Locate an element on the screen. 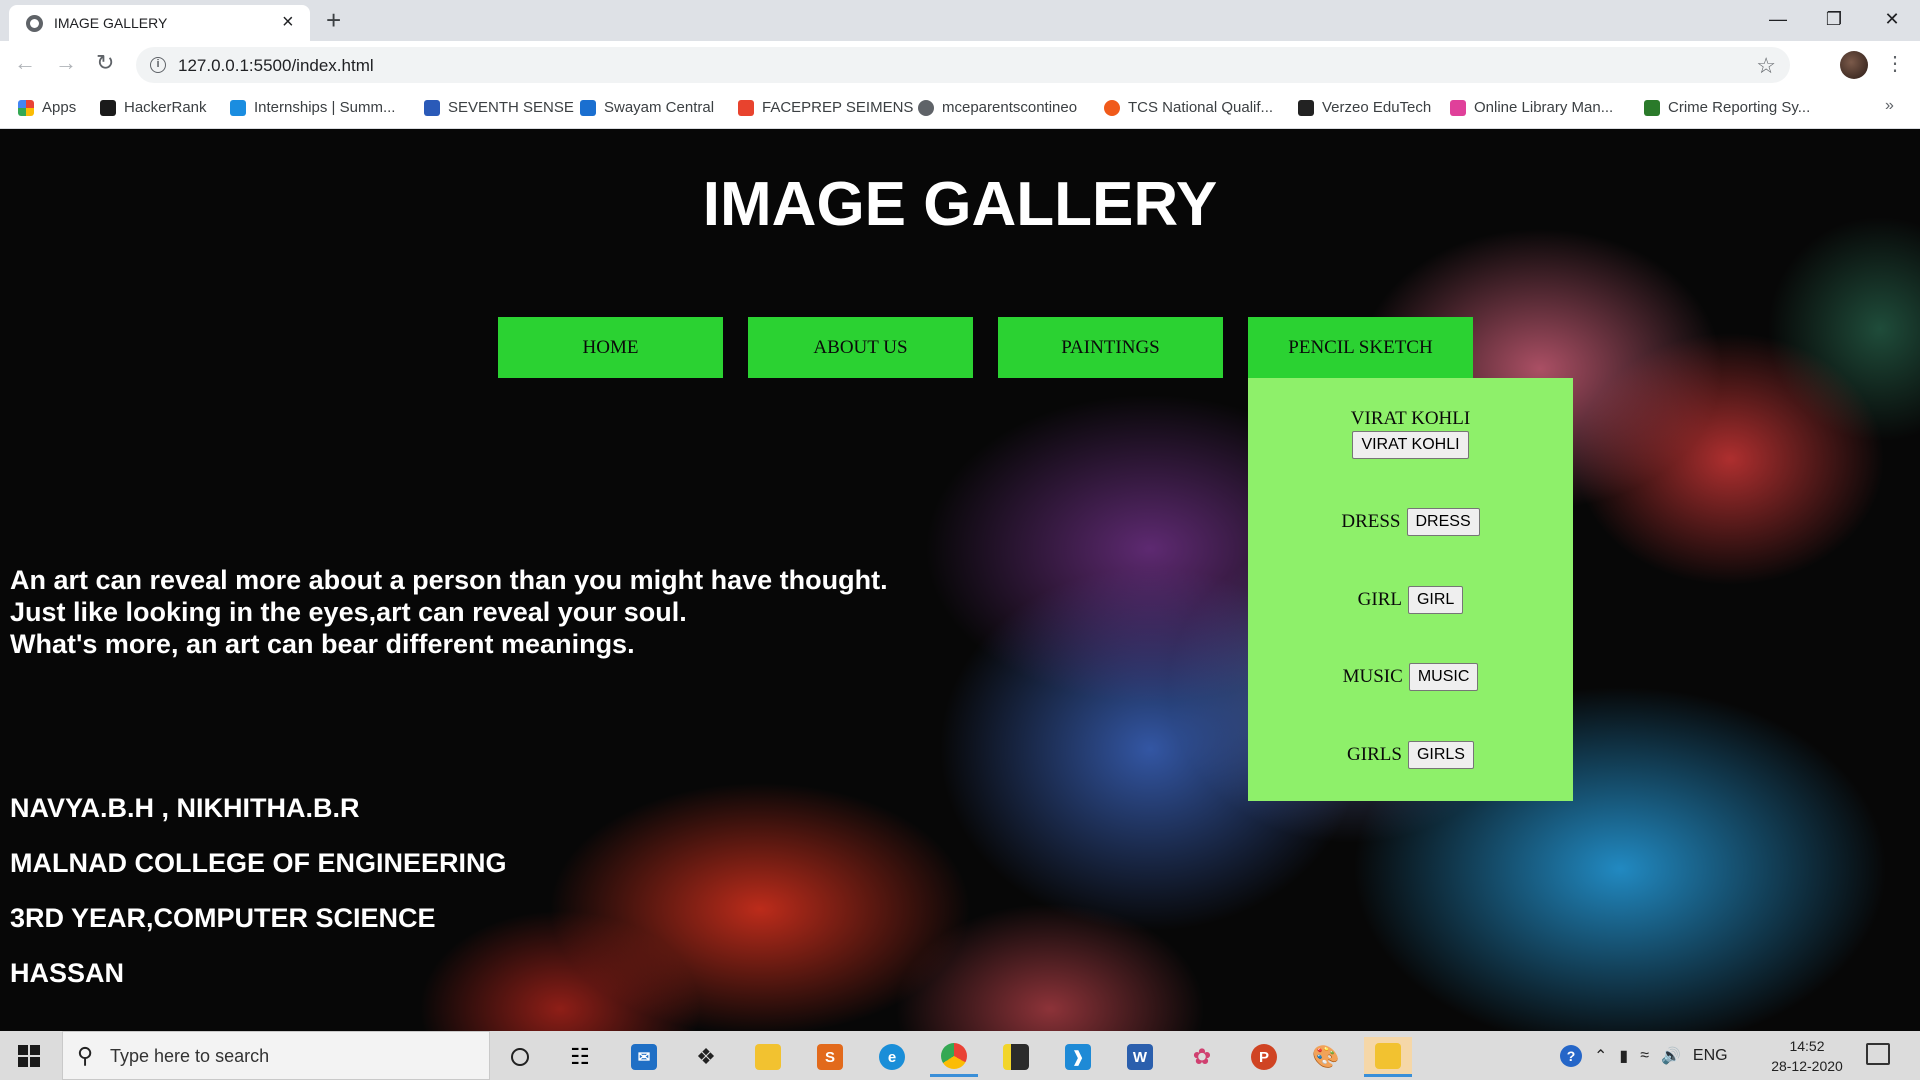 The height and width of the screenshot is (1080, 1920). browser-tab-strip: IMAGE GALLERY × + — ❐ ✕ is located at coordinates (960, 20).